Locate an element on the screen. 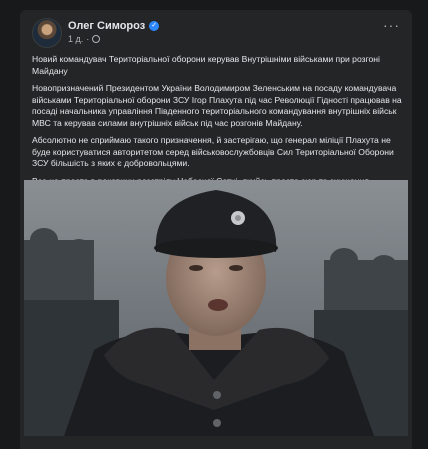  author-name-row: Олег Симороз ✓ is located at coordinates (114, 26).